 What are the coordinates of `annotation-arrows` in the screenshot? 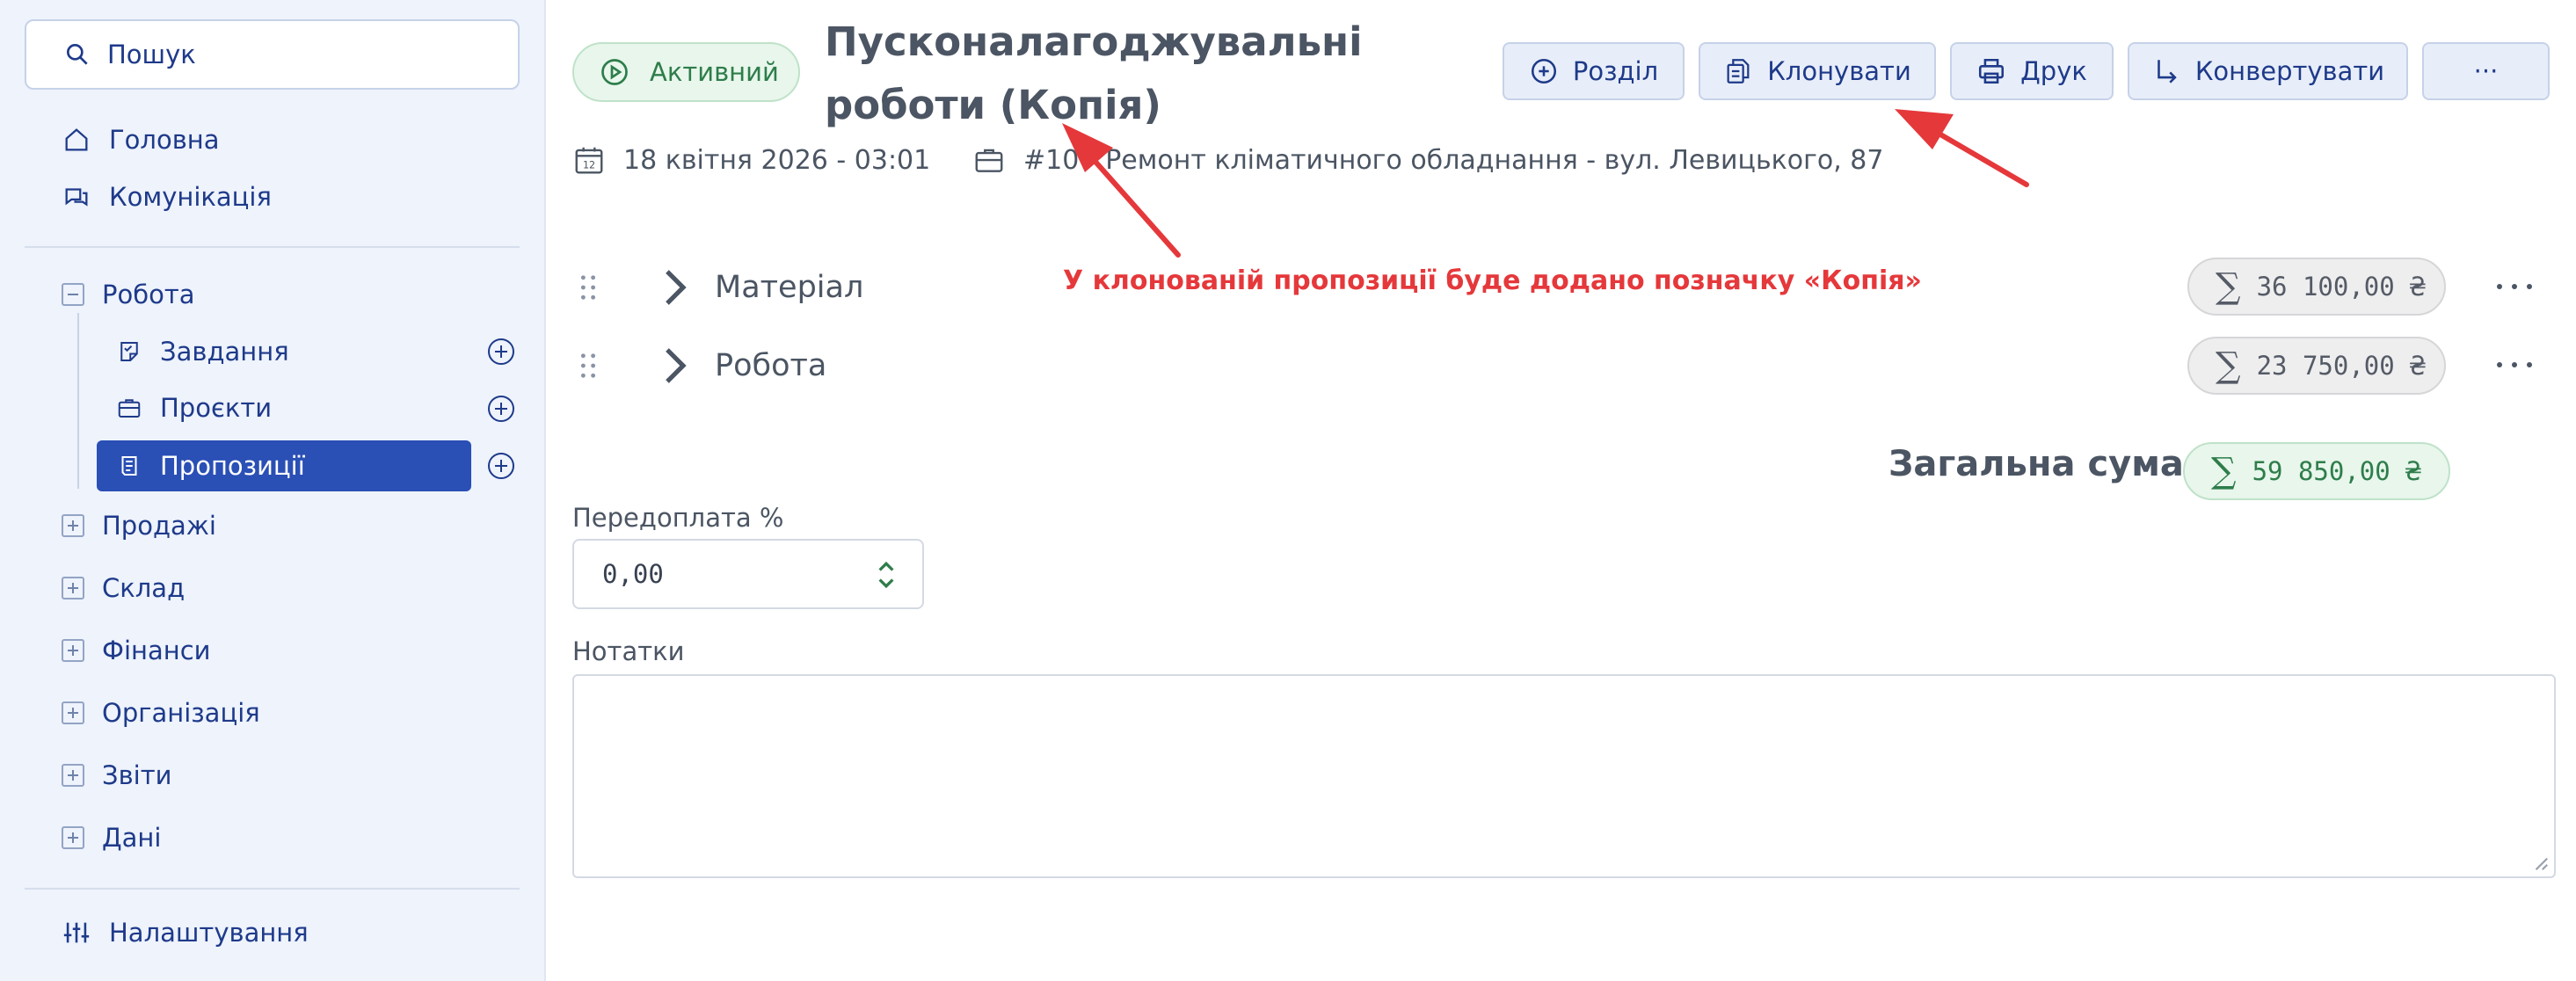 It's located at (1545, 184).